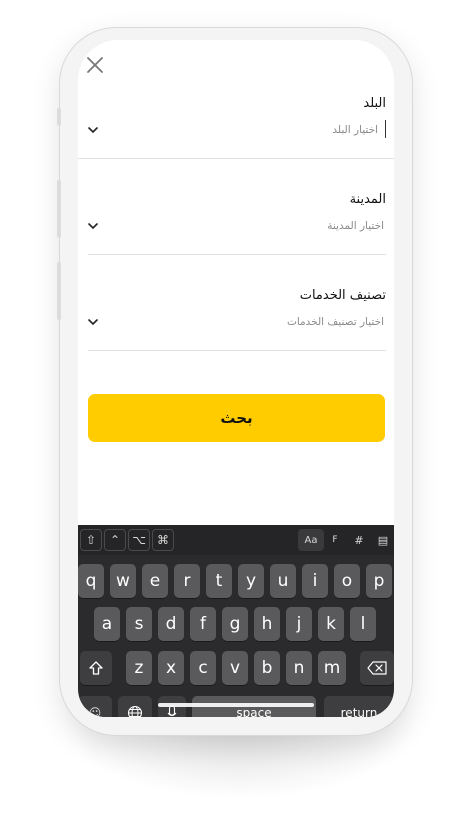 The height and width of the screenshot is (815, 466). Describe the element at coordinates (139, 668) in the screenshot. I see `key-z: z` at that location.